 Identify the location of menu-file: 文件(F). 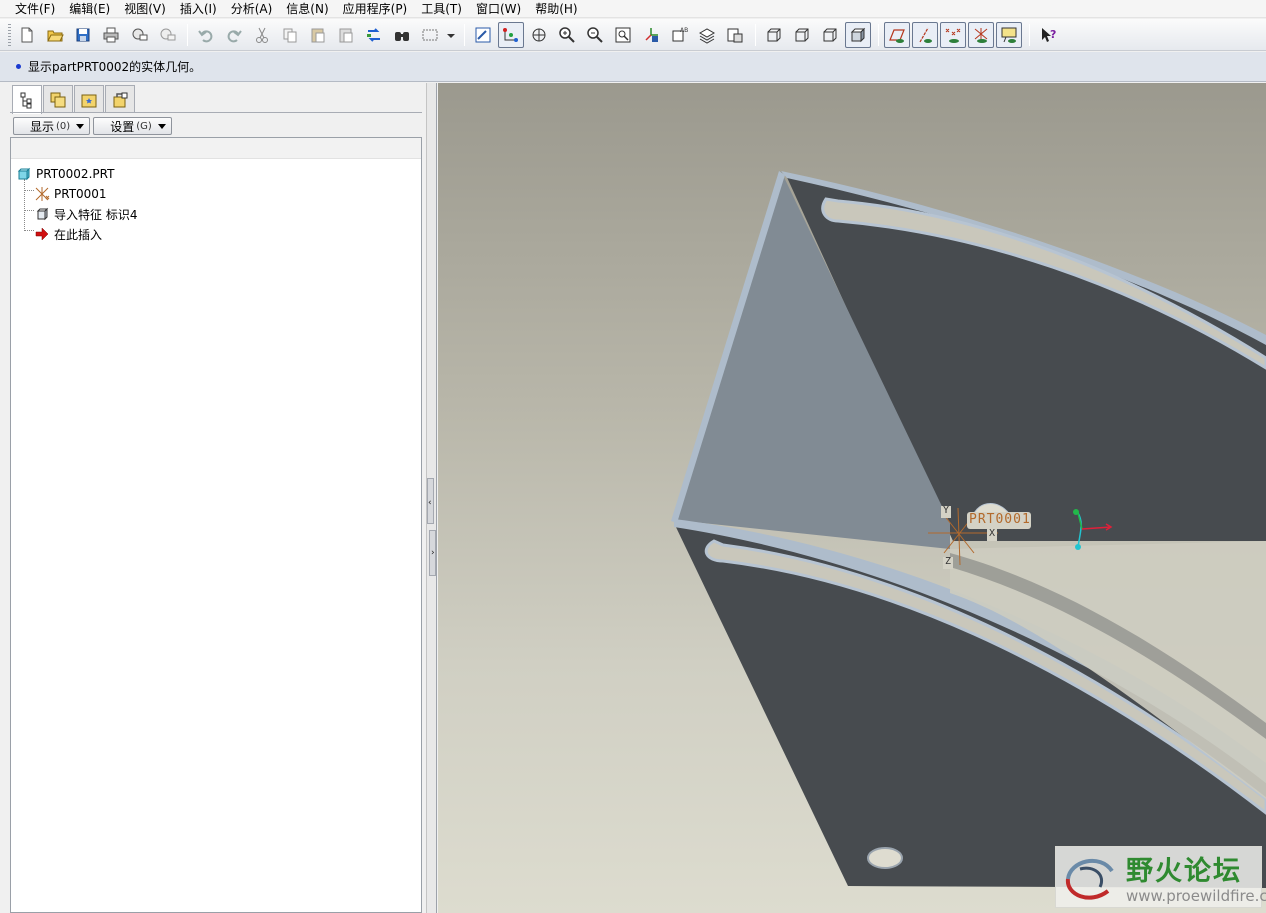
(35, 9).